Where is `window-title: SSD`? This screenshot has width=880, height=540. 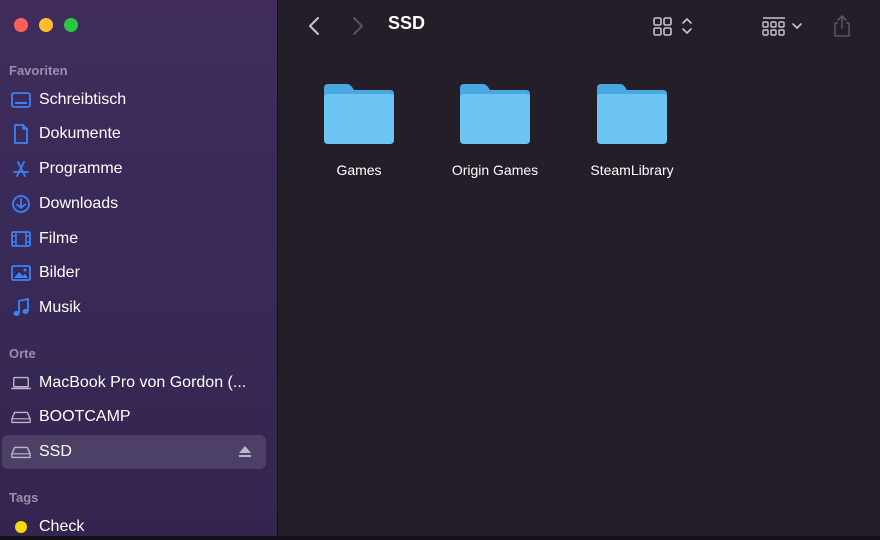
window-title: SSD is located at coordinates (407, 23).